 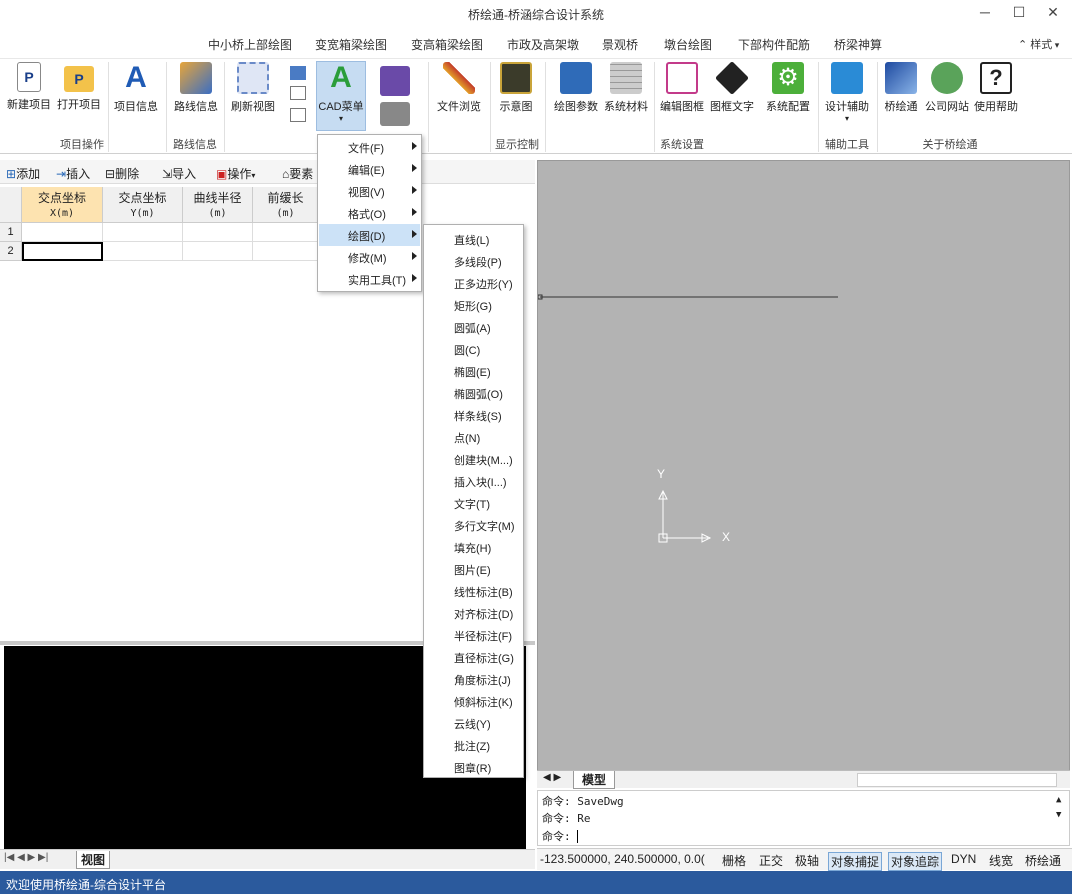 I want to click on design-aid-button: 设计辅助 ▾, so click(x=847, y=92).